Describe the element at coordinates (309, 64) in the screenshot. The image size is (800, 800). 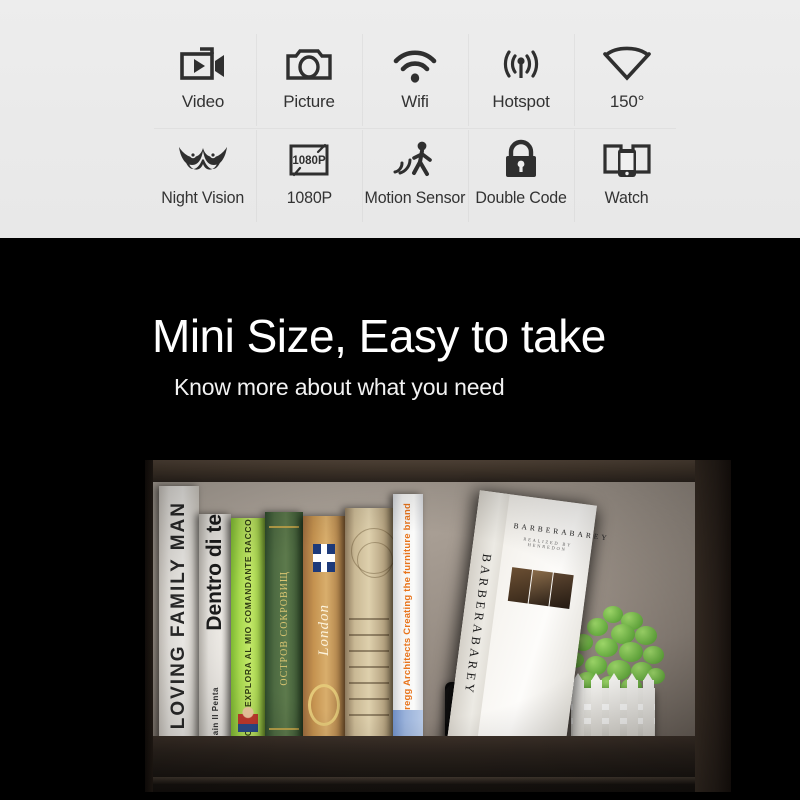
I see `photo-camera-icon` at that location.